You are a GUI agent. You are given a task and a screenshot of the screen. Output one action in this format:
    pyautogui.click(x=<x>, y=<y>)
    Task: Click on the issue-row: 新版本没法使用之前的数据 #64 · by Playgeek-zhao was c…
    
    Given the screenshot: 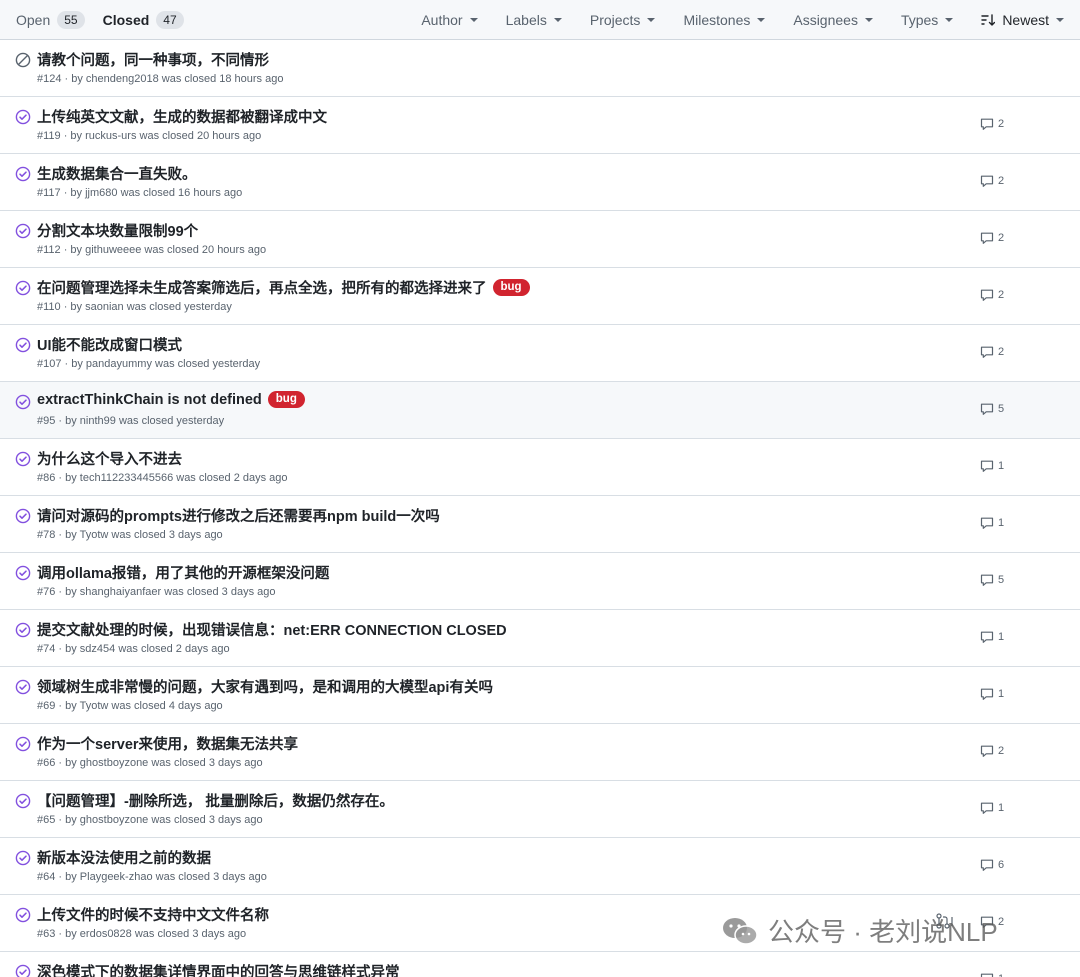 What is the action you would take?
    pyautogui.click(x=540, y=866)
    